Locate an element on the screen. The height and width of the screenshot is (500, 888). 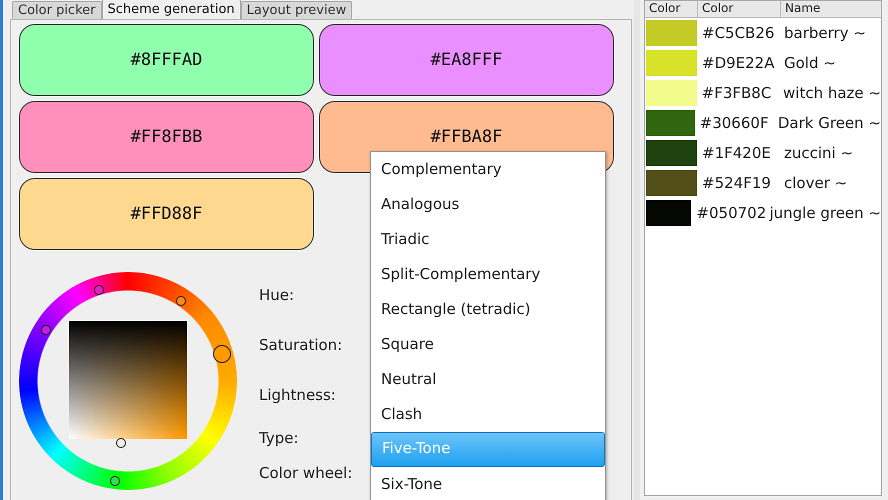
dropdown-option: Clash is located at coordinates (488, 414).